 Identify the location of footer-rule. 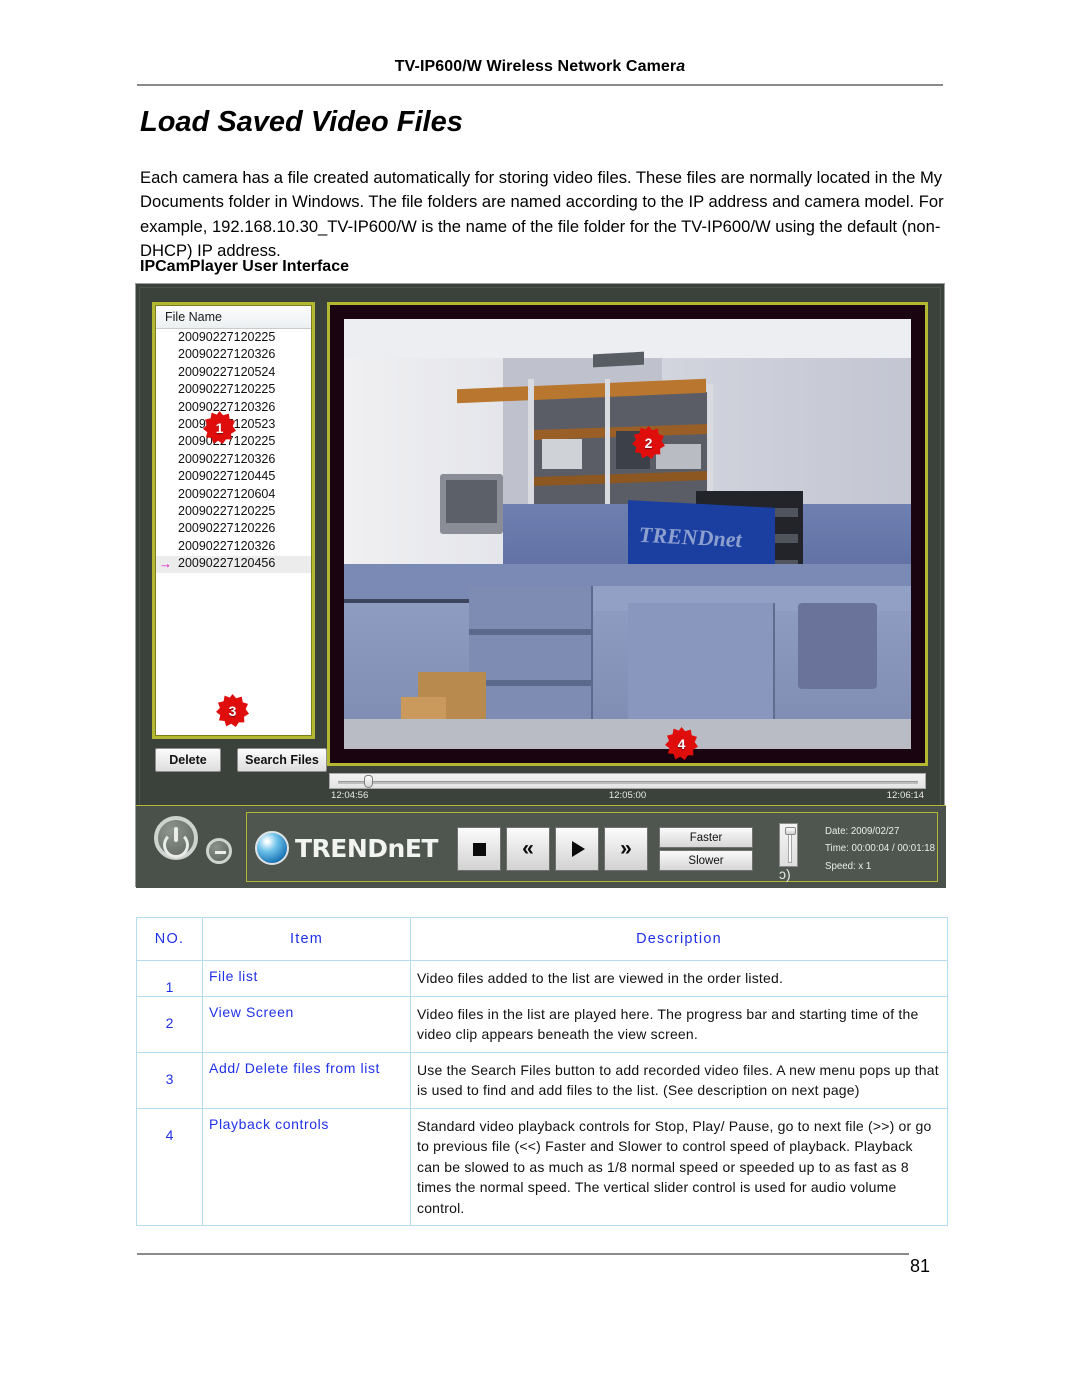
(523, 1254).